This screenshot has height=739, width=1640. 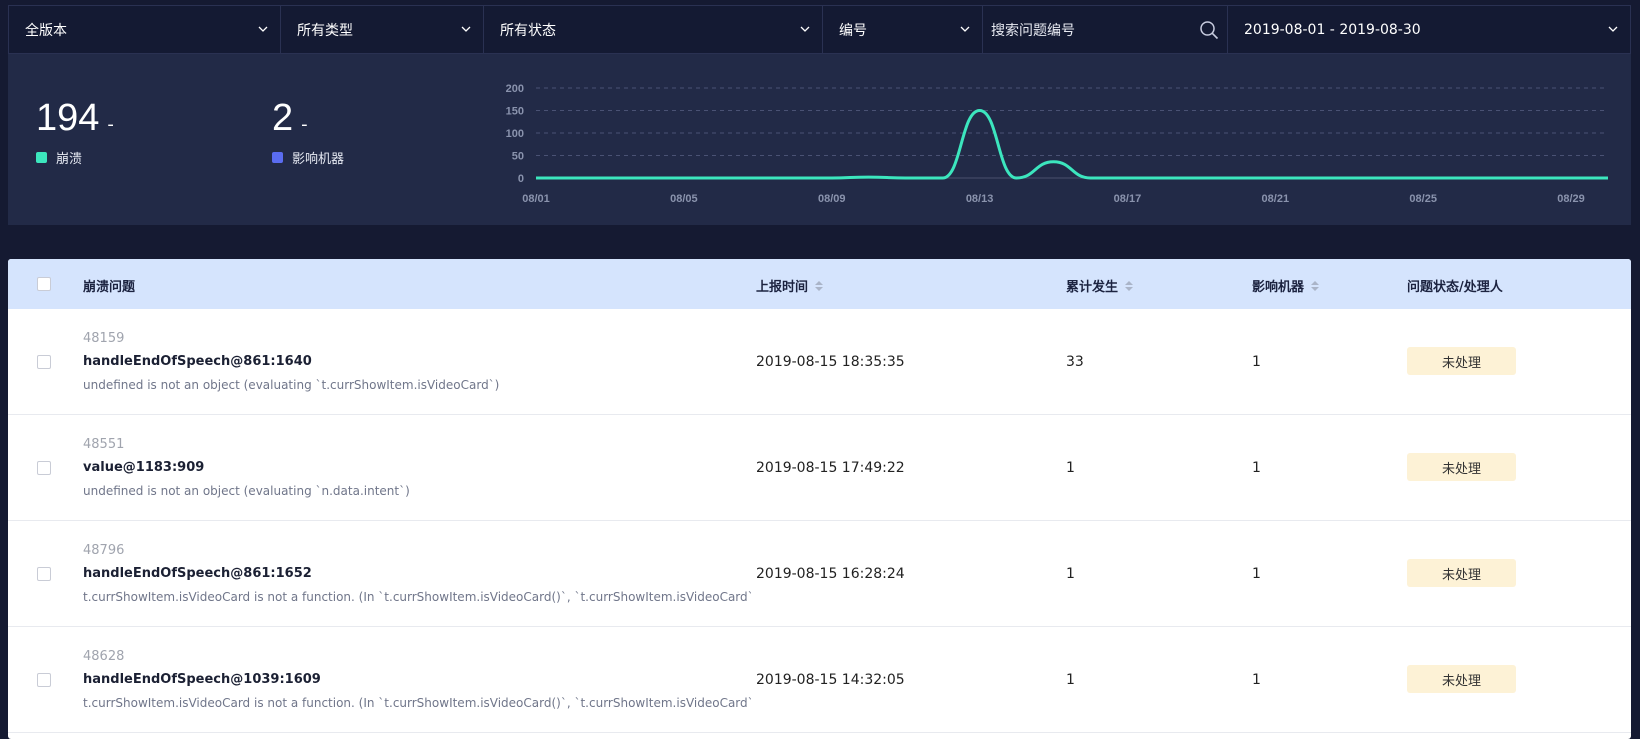 I want to click on machine-count: 2, so click(x=283, y=118).